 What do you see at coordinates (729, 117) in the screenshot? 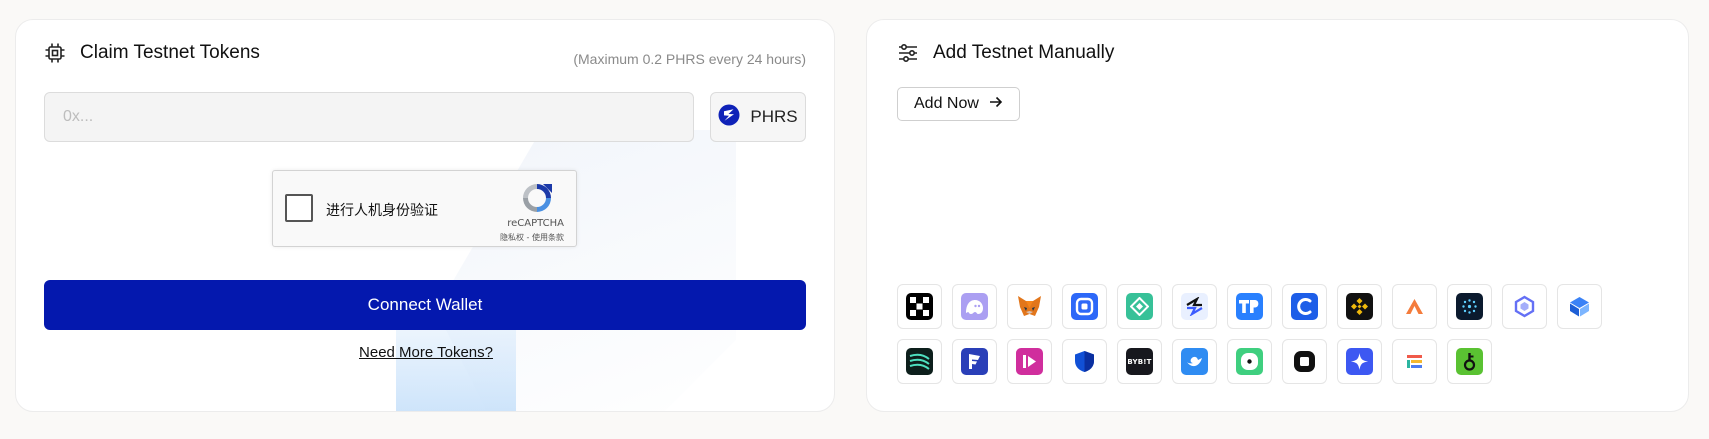
I see `phrs-token-icon` at bounding box center [729, 117].